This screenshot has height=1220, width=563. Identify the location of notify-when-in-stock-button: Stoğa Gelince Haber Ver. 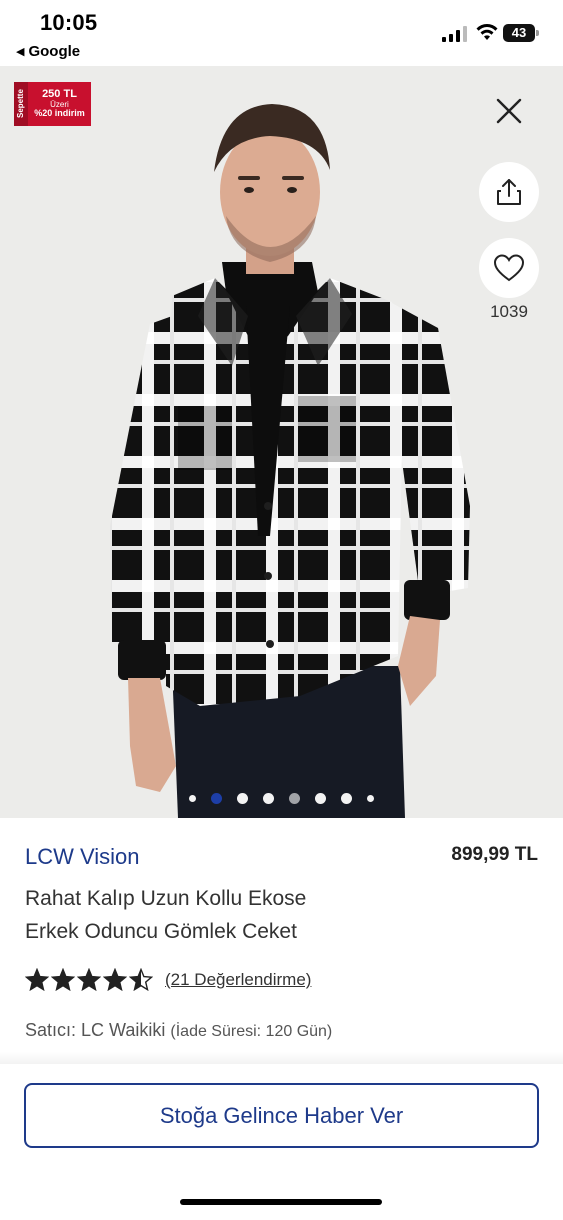
(281, 1115).